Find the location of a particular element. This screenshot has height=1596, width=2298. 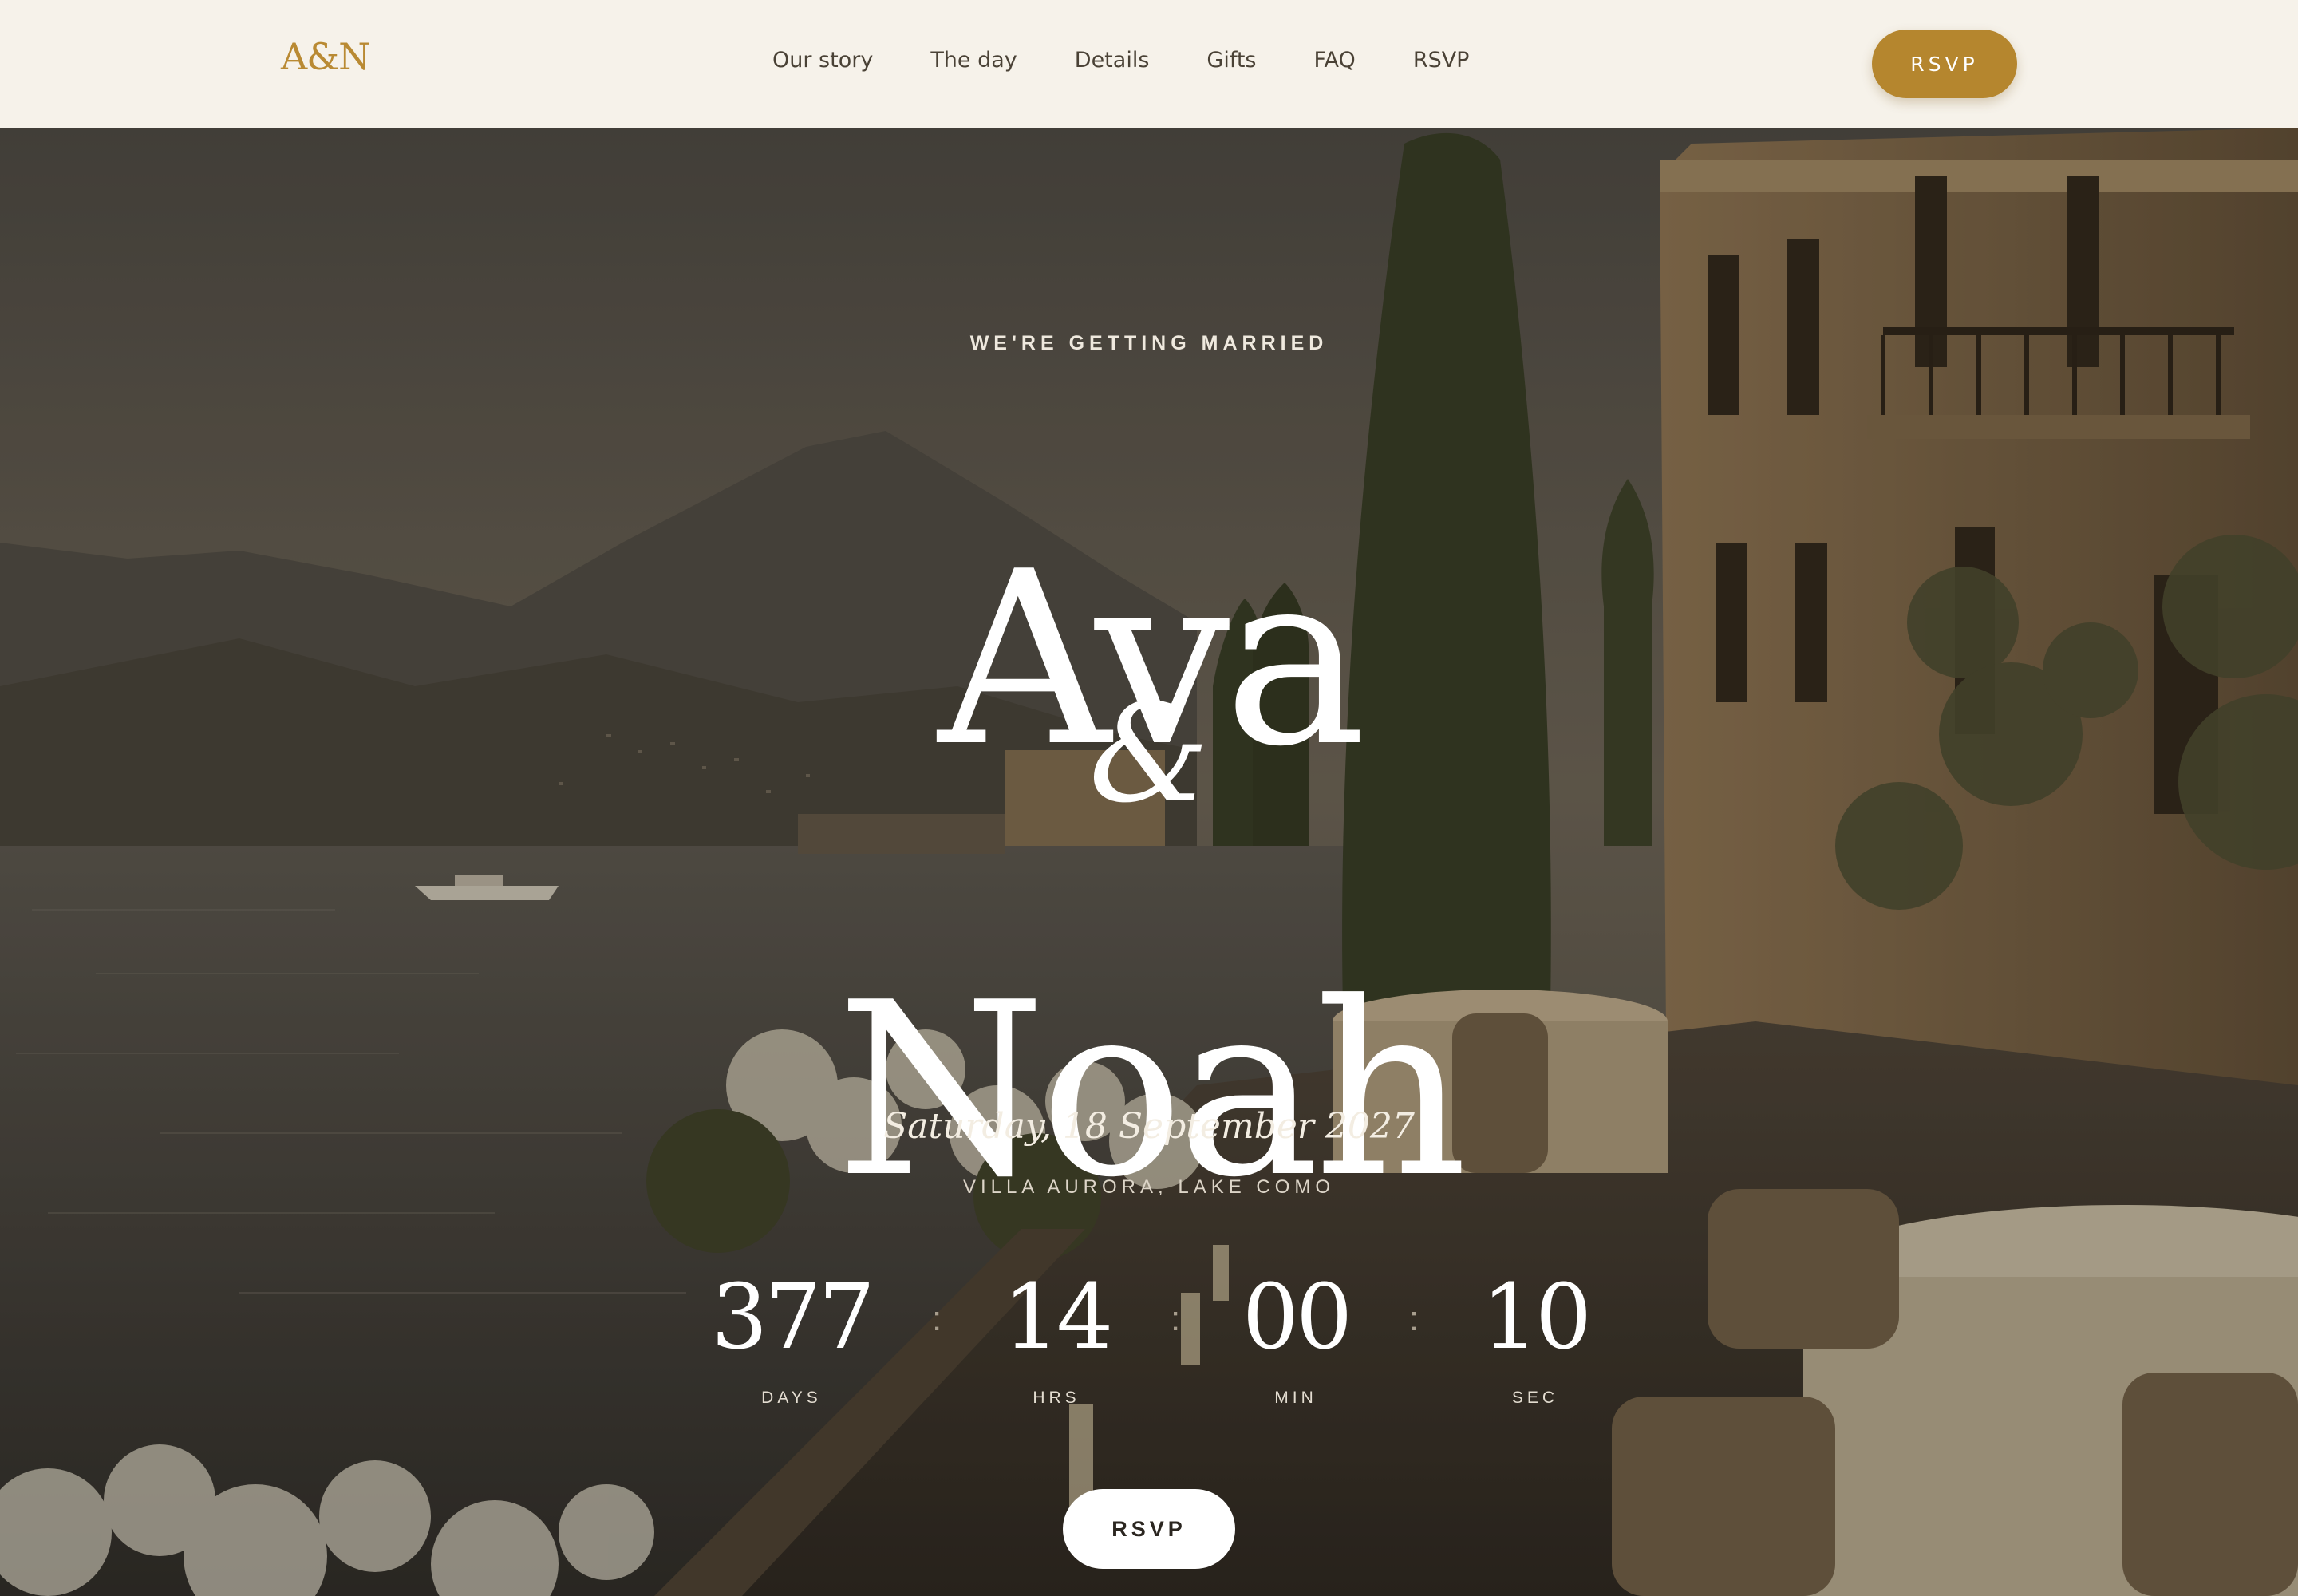

nav-details: Details is located at coordinates (1112, 64).